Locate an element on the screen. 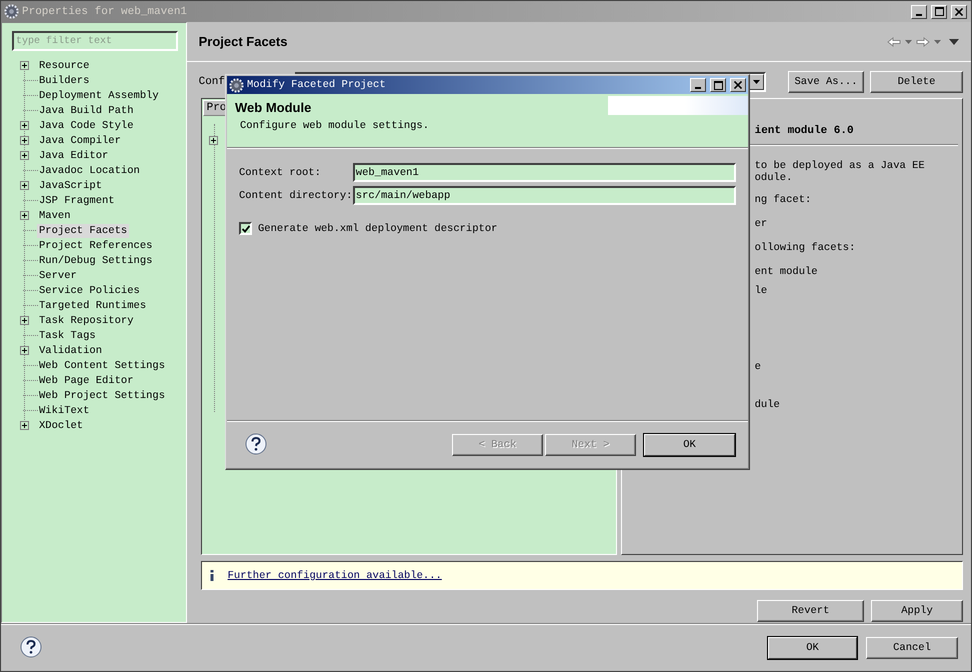 This screenshot has width=972, height=672. details-text: e is located at coordinates (758, 367).